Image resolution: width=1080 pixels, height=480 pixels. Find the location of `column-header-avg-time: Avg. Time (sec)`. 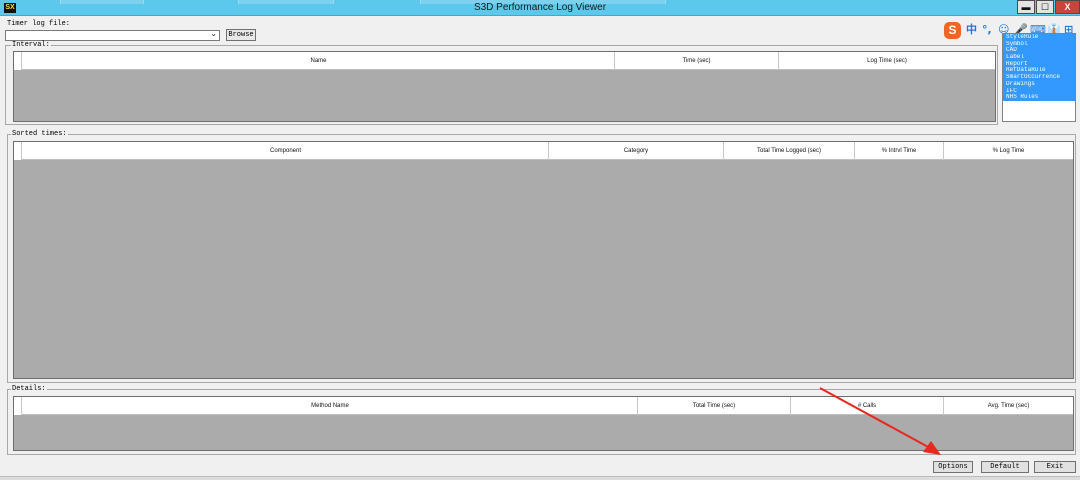

column-header-avg-time: Avg. Time (sec) is located at coordinates (1008, 406).